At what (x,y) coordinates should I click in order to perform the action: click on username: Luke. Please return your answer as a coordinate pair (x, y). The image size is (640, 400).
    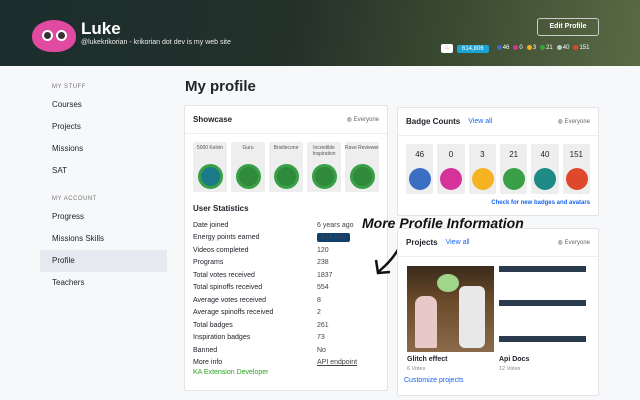
    Looking at the image, I should click on (101, 28).